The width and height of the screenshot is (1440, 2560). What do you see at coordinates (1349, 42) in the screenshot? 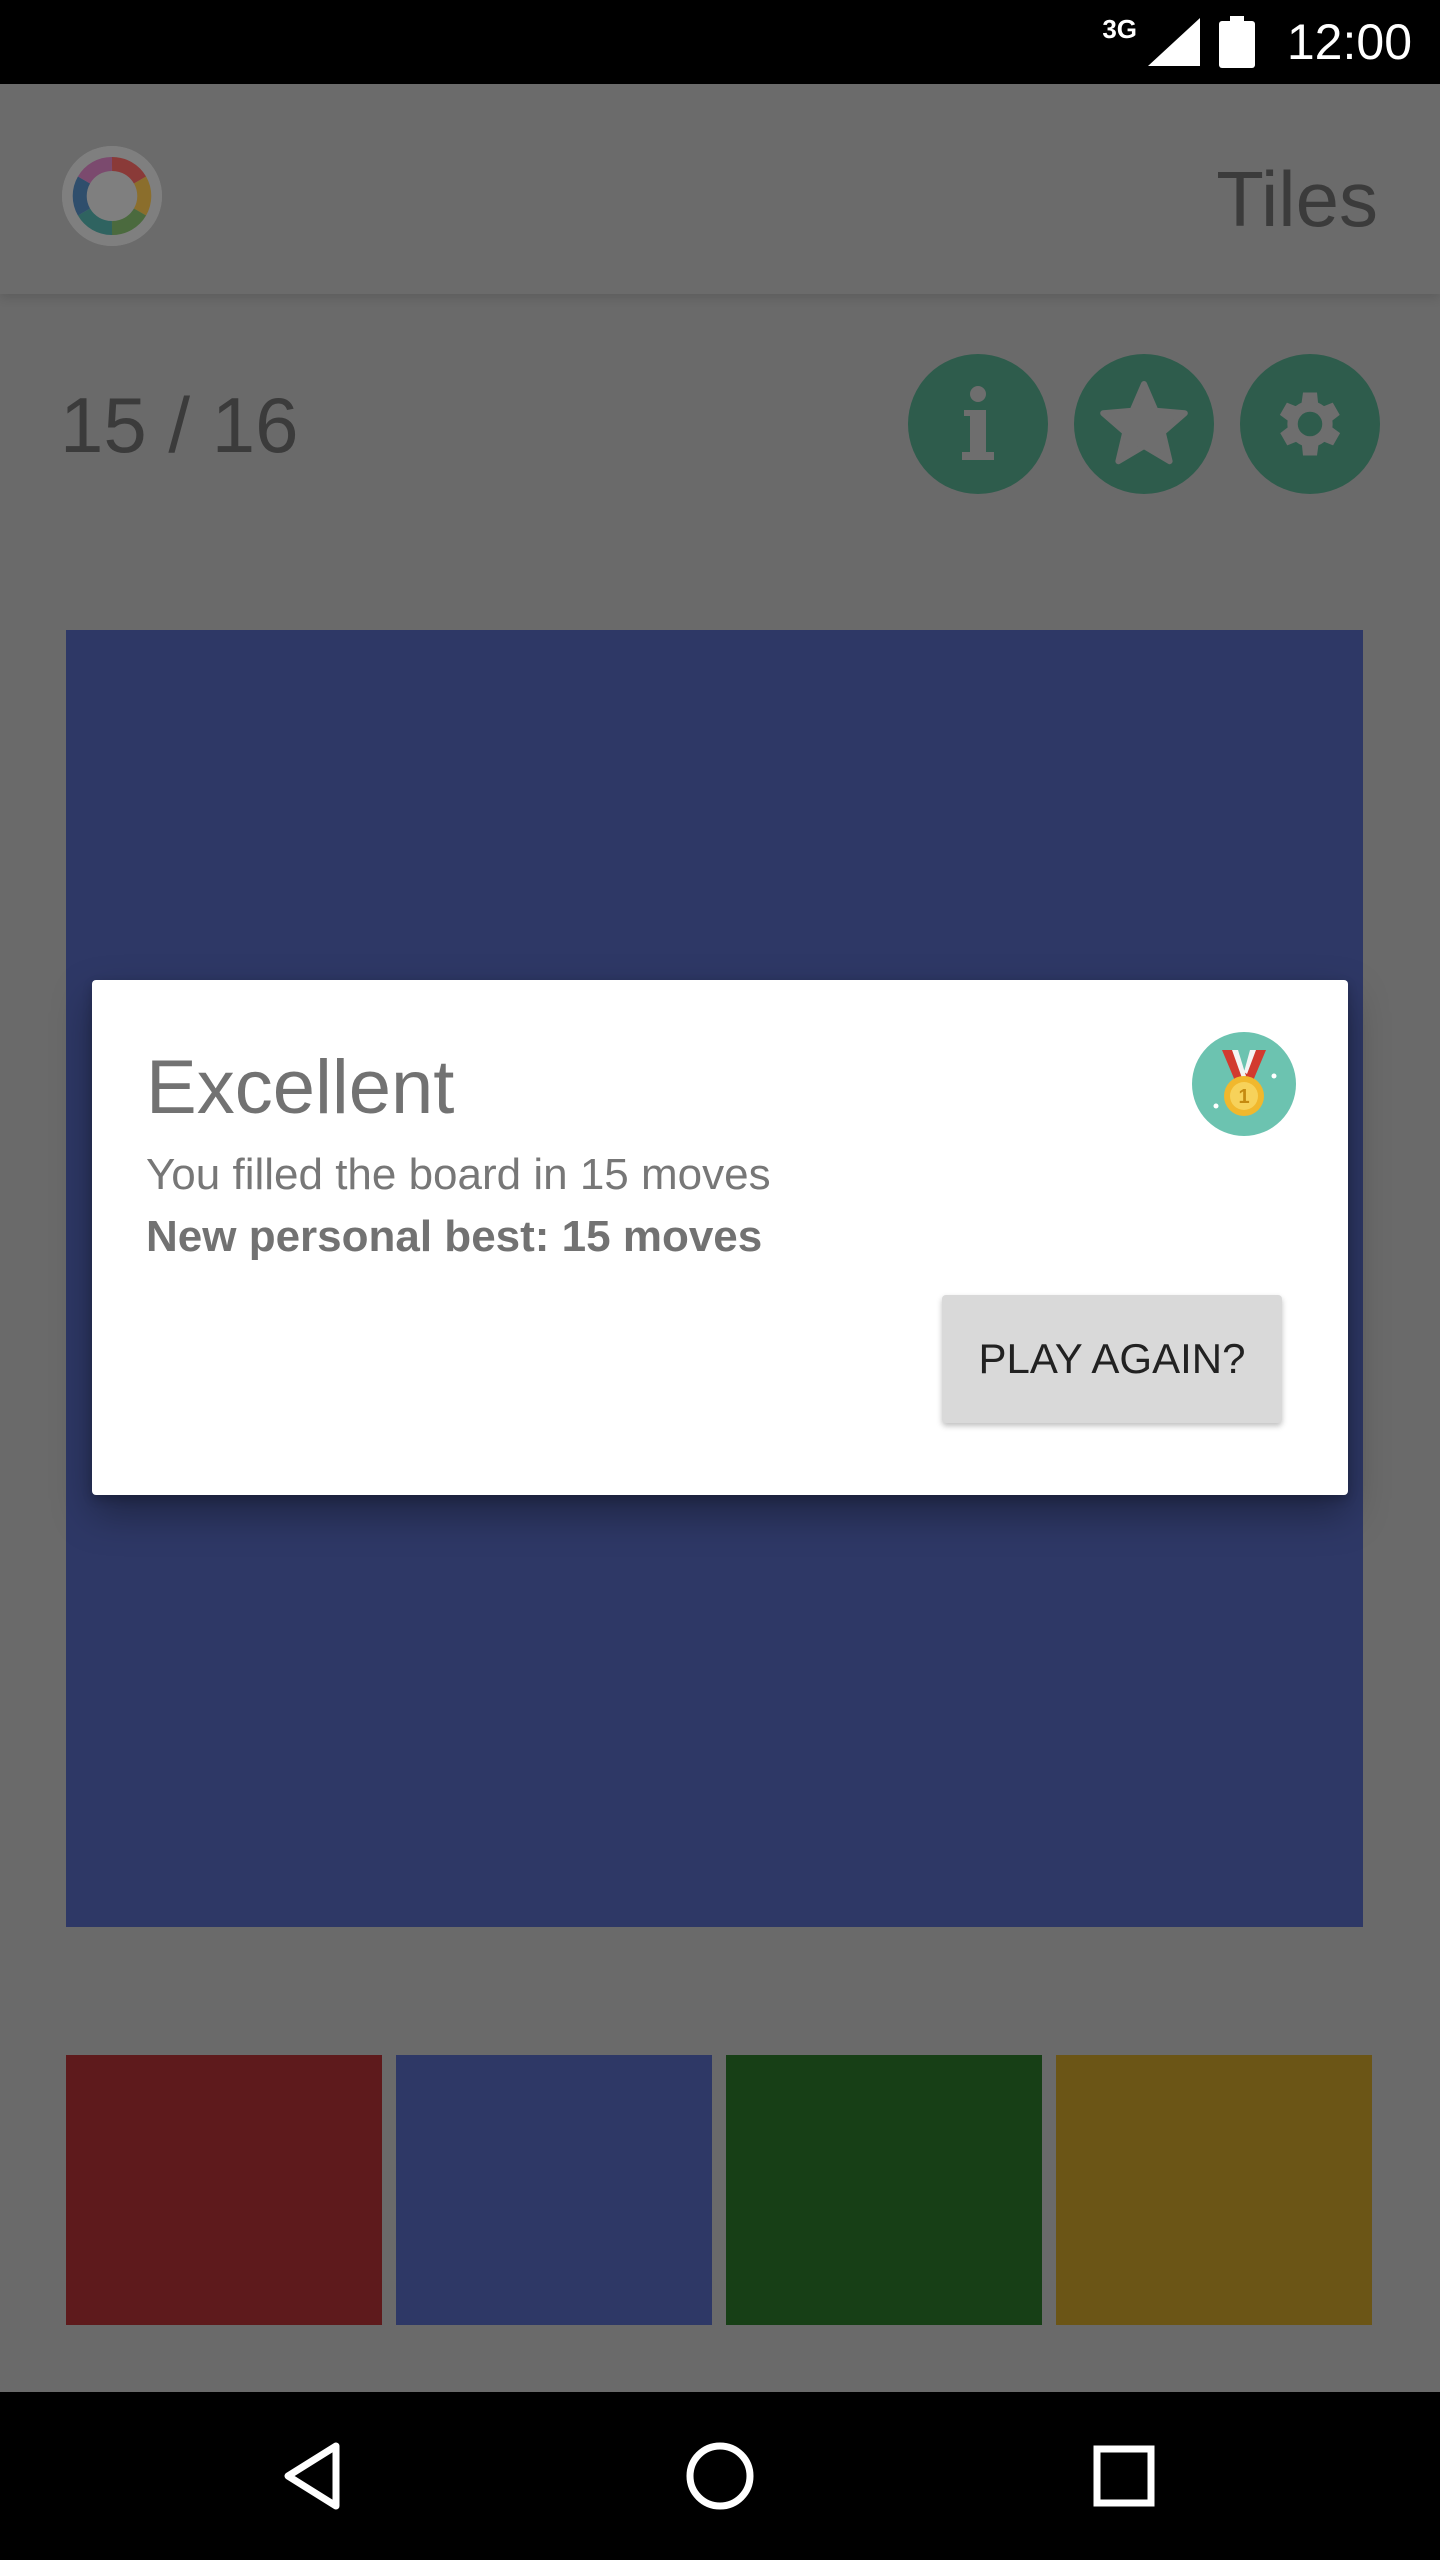
I see `status-time: 12:00` at bounding box center [1349, 42].